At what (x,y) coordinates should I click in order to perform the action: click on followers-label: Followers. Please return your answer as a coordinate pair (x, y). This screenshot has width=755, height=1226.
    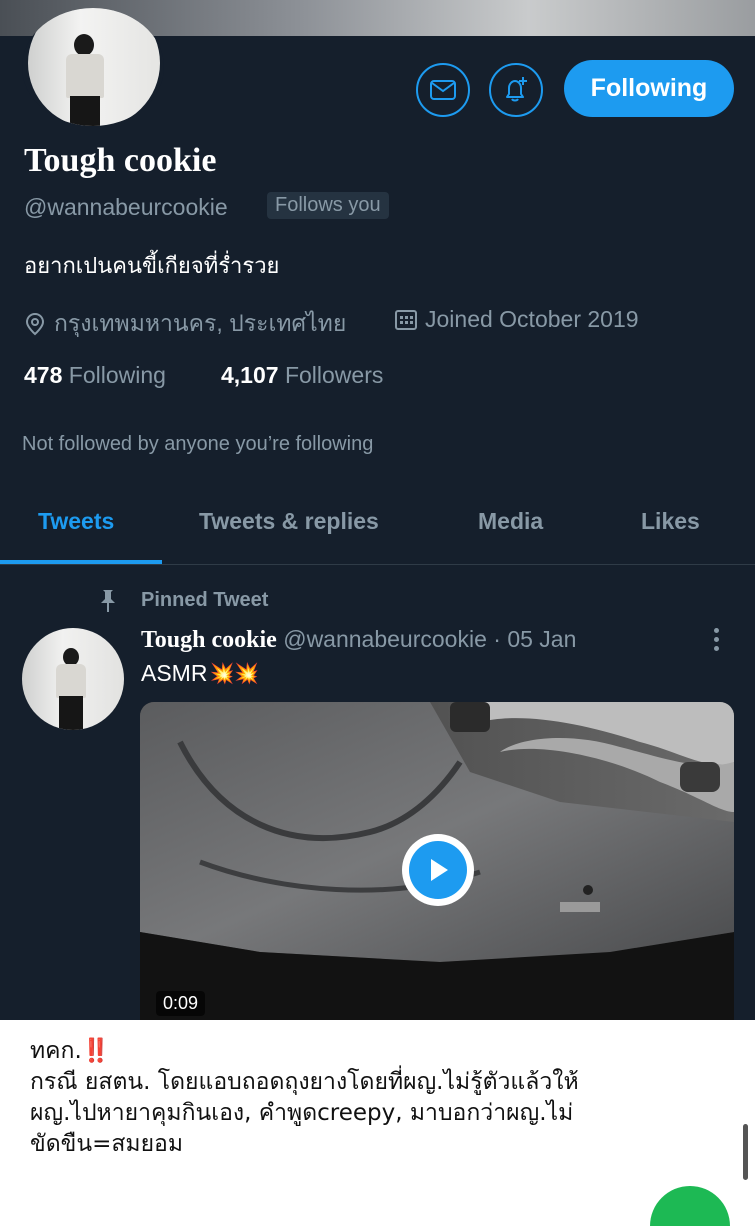
    Looking at the image, I should click on (334, 375).